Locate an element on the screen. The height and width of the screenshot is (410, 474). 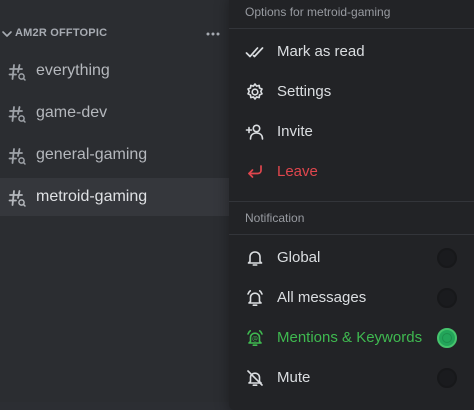
channel-name: metroid-gaming is located at coordinates (92, 196).